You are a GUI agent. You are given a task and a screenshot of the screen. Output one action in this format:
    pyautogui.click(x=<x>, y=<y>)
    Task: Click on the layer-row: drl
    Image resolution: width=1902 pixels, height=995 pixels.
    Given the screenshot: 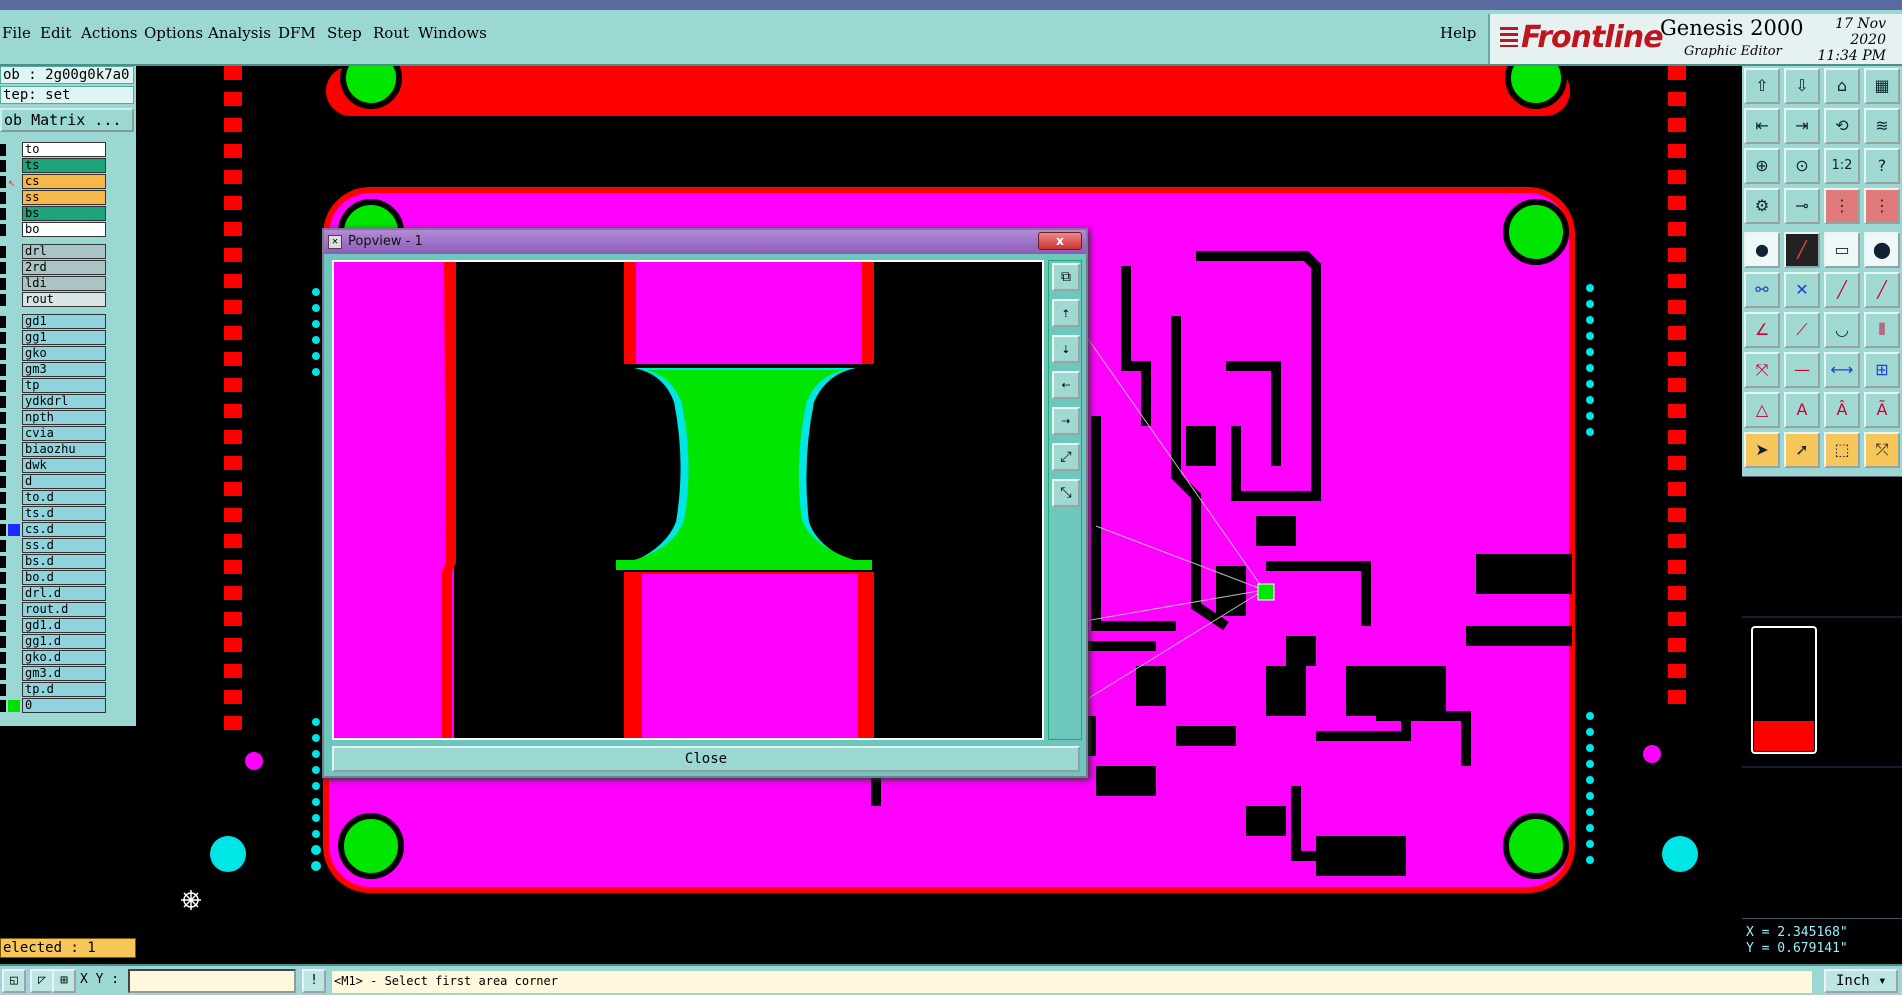 What is the action you would take?
    pyautogui.click(x=54, y=252)
    